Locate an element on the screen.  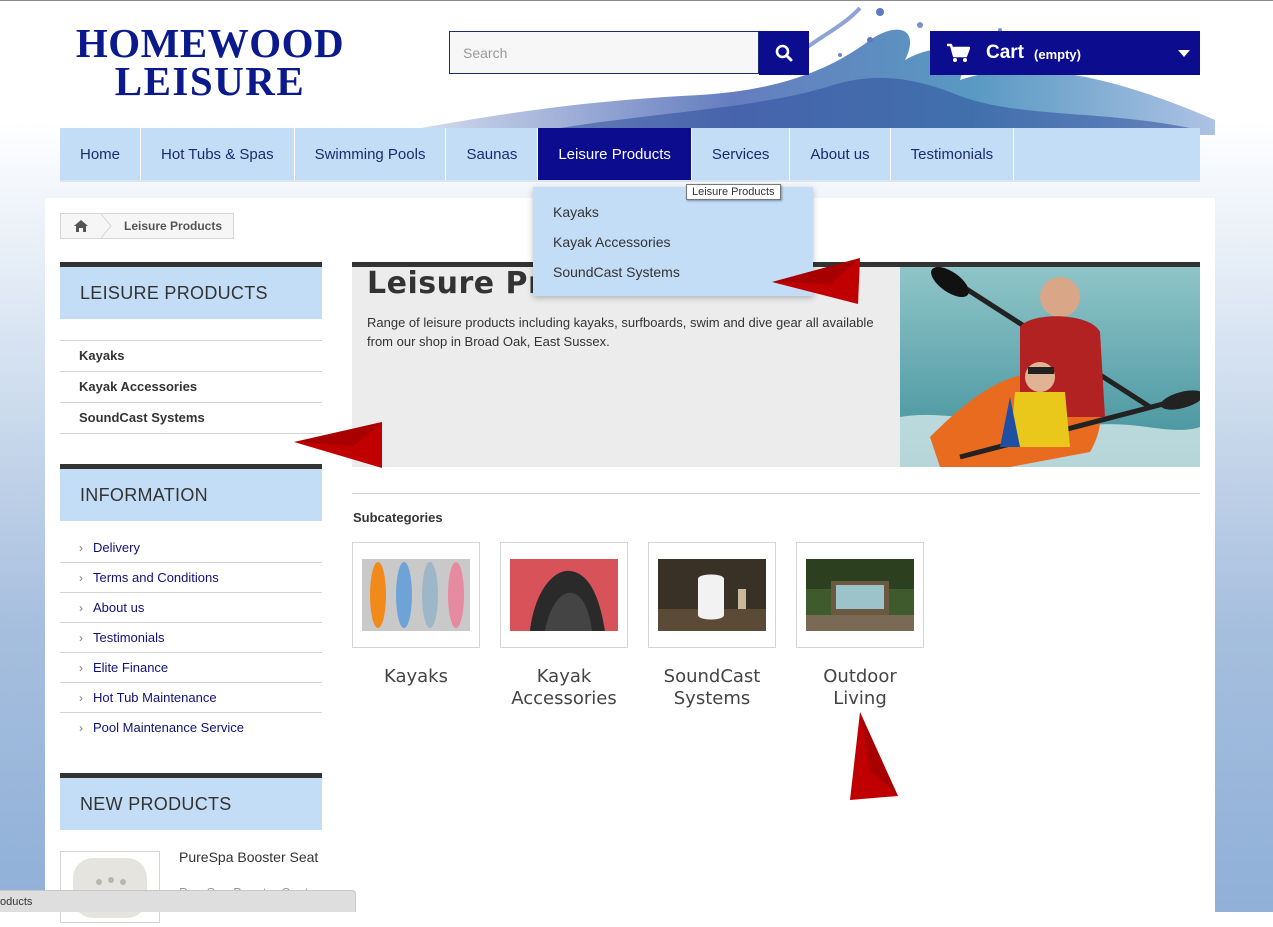
information-block-title: INFORMATION is located at coordinates (191, 492).